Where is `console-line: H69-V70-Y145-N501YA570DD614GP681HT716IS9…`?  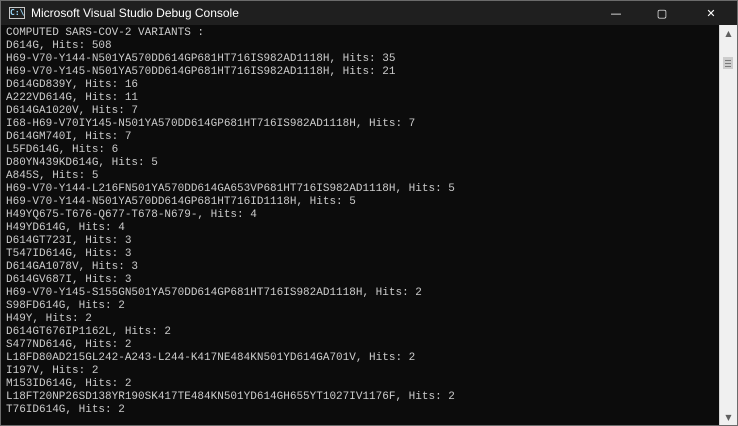 console-line: H69-V70-Y145-N501YA570DD614GP681HT716IS9… is located at coordinates (201, 72).